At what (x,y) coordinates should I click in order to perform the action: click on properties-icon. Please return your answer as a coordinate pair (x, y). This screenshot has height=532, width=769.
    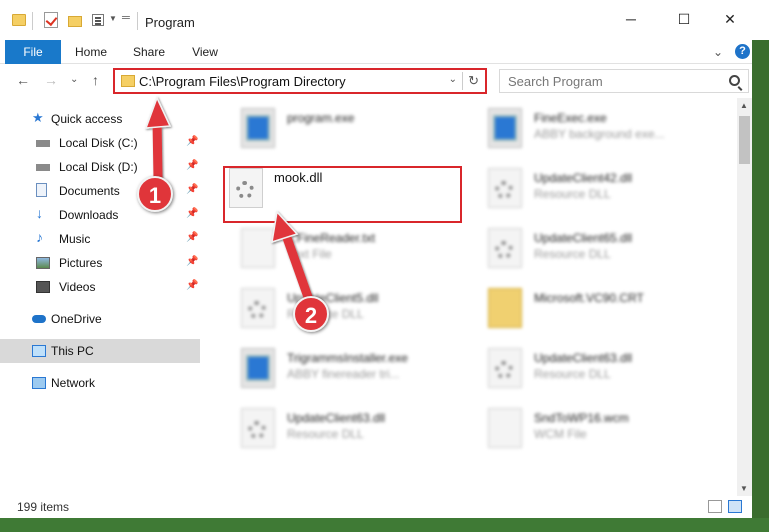
    Looking at the image, I should click on (98, 20).